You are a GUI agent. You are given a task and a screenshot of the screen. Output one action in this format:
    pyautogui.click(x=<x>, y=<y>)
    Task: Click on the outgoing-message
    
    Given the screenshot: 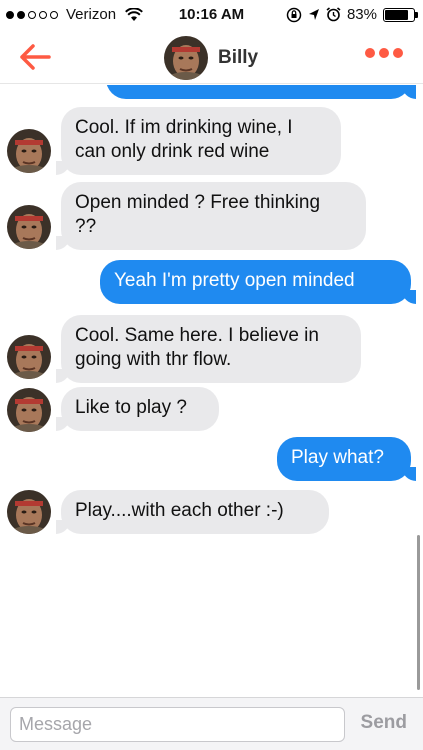 What is the action you would take?
    pyautogui.click(x=258, y=92)
    